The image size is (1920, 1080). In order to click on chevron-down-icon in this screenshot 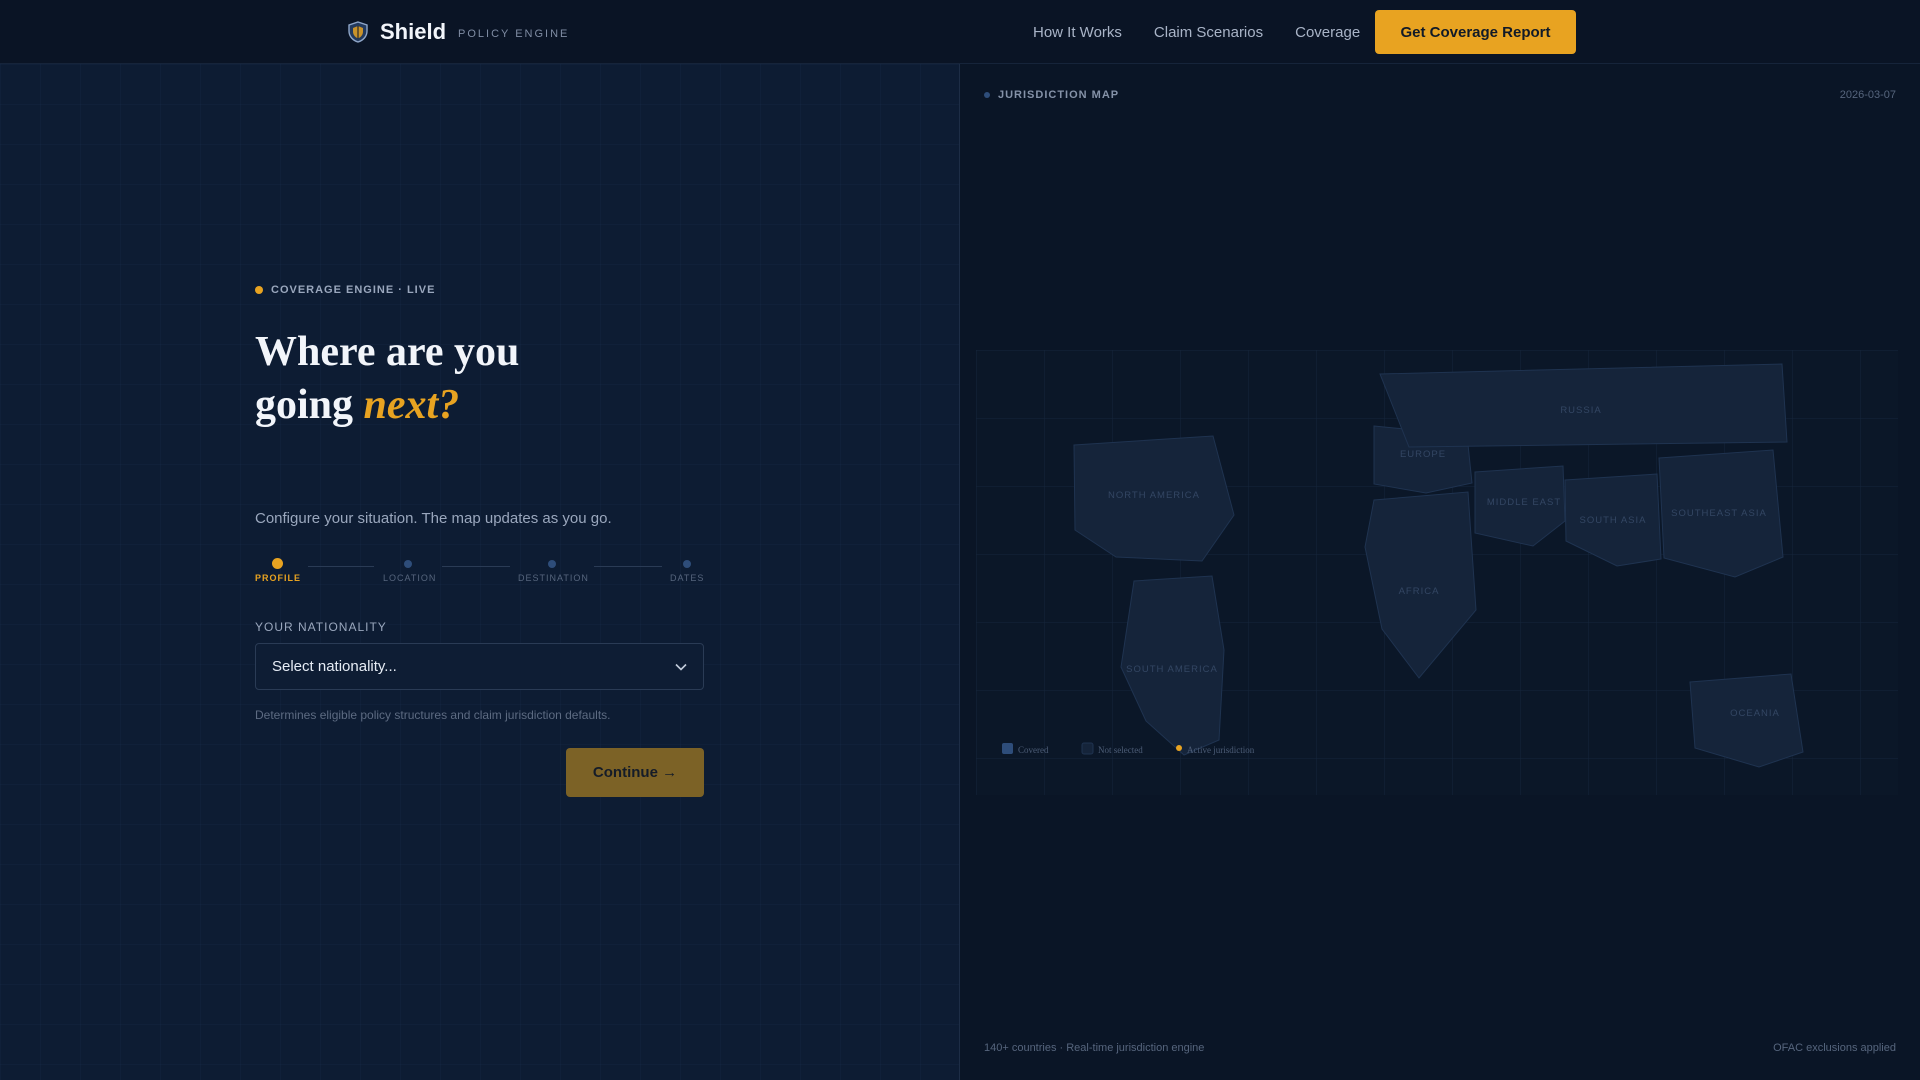, I will do `click(681, 667)`.